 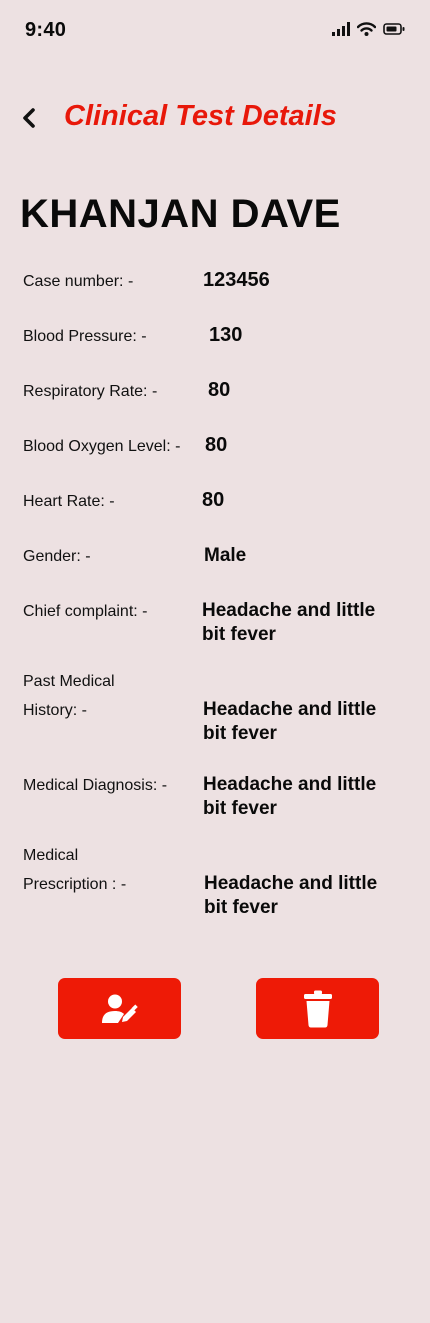 What do you see at coordinates (226, 335) in the screenshot?
I see `blood-pressure-value: 130` at bounding box center [226, 335].